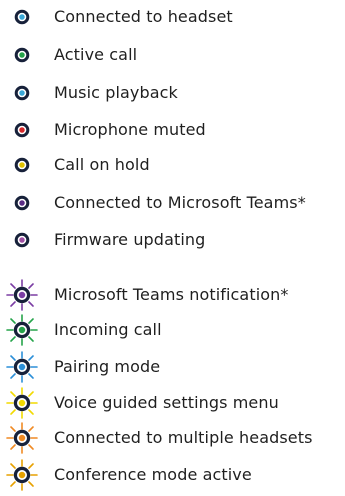 The height and width of the screenshot is (496, 345). What do you see at coordinates (183, 437) in the screenshot?
I see `legend-label: Connected to multiple headsets` at bounding box center [183, 437].